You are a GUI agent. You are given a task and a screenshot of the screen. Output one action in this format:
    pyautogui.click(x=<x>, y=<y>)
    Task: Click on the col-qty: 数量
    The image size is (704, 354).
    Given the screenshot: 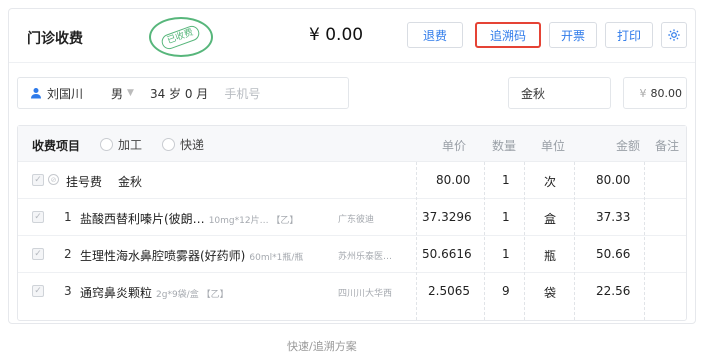 What is the action you would take?
    pyautogui.click(x=504, y=146)
    